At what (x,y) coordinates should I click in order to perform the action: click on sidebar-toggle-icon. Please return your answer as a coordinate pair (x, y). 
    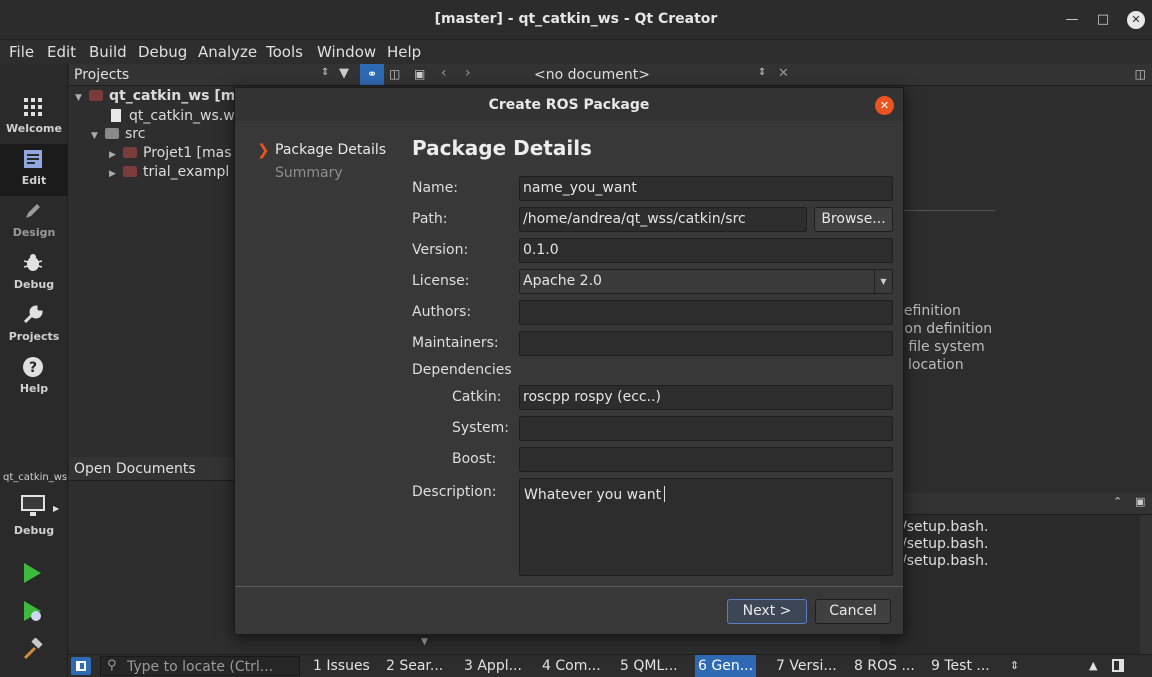
    Looking at the image, I should click on (81, 666).